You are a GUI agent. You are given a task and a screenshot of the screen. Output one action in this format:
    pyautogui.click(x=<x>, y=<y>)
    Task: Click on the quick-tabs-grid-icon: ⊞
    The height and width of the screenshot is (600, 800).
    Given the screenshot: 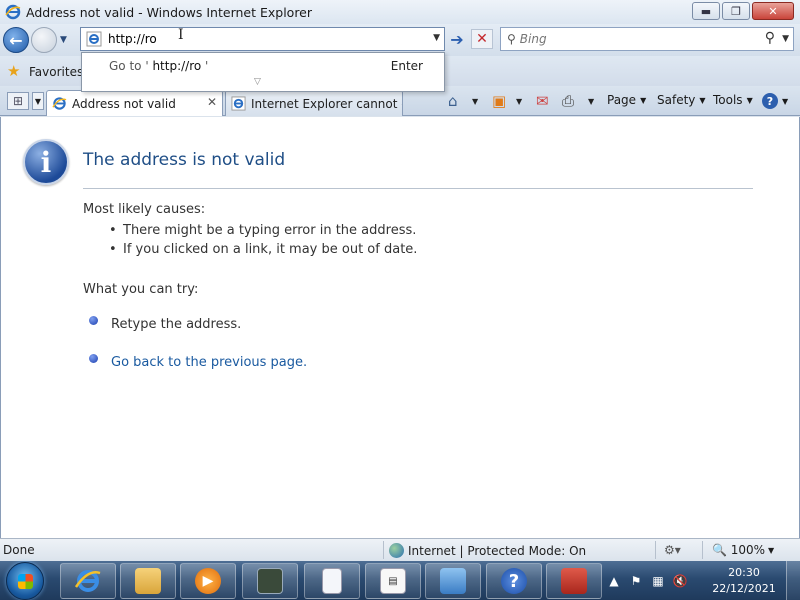 What is the action you would take?
    pyautogui.click(x=18, y=101)
    